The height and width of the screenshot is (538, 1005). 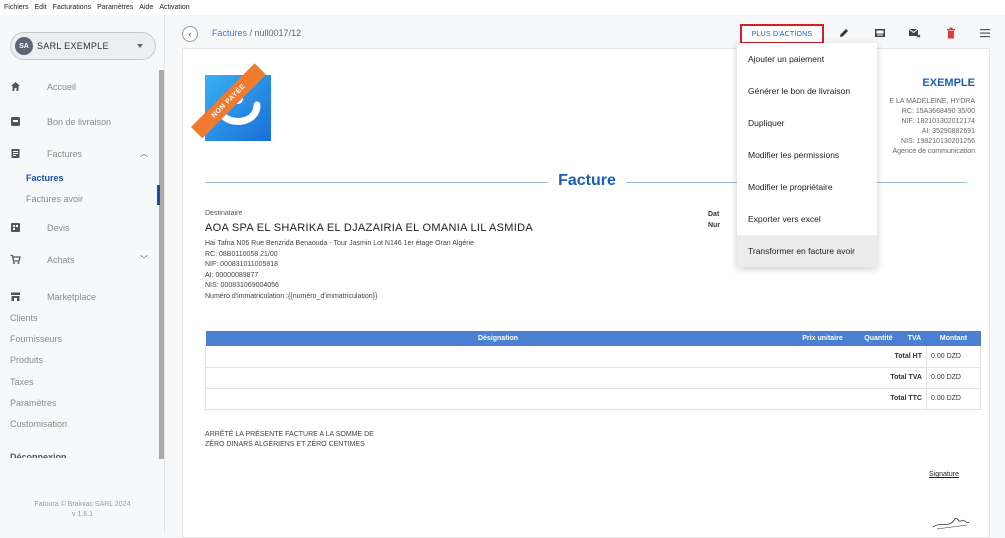 I want to click on sidebar-item-fournisseurs: Fournisseurs, so click(x=36, y=339).